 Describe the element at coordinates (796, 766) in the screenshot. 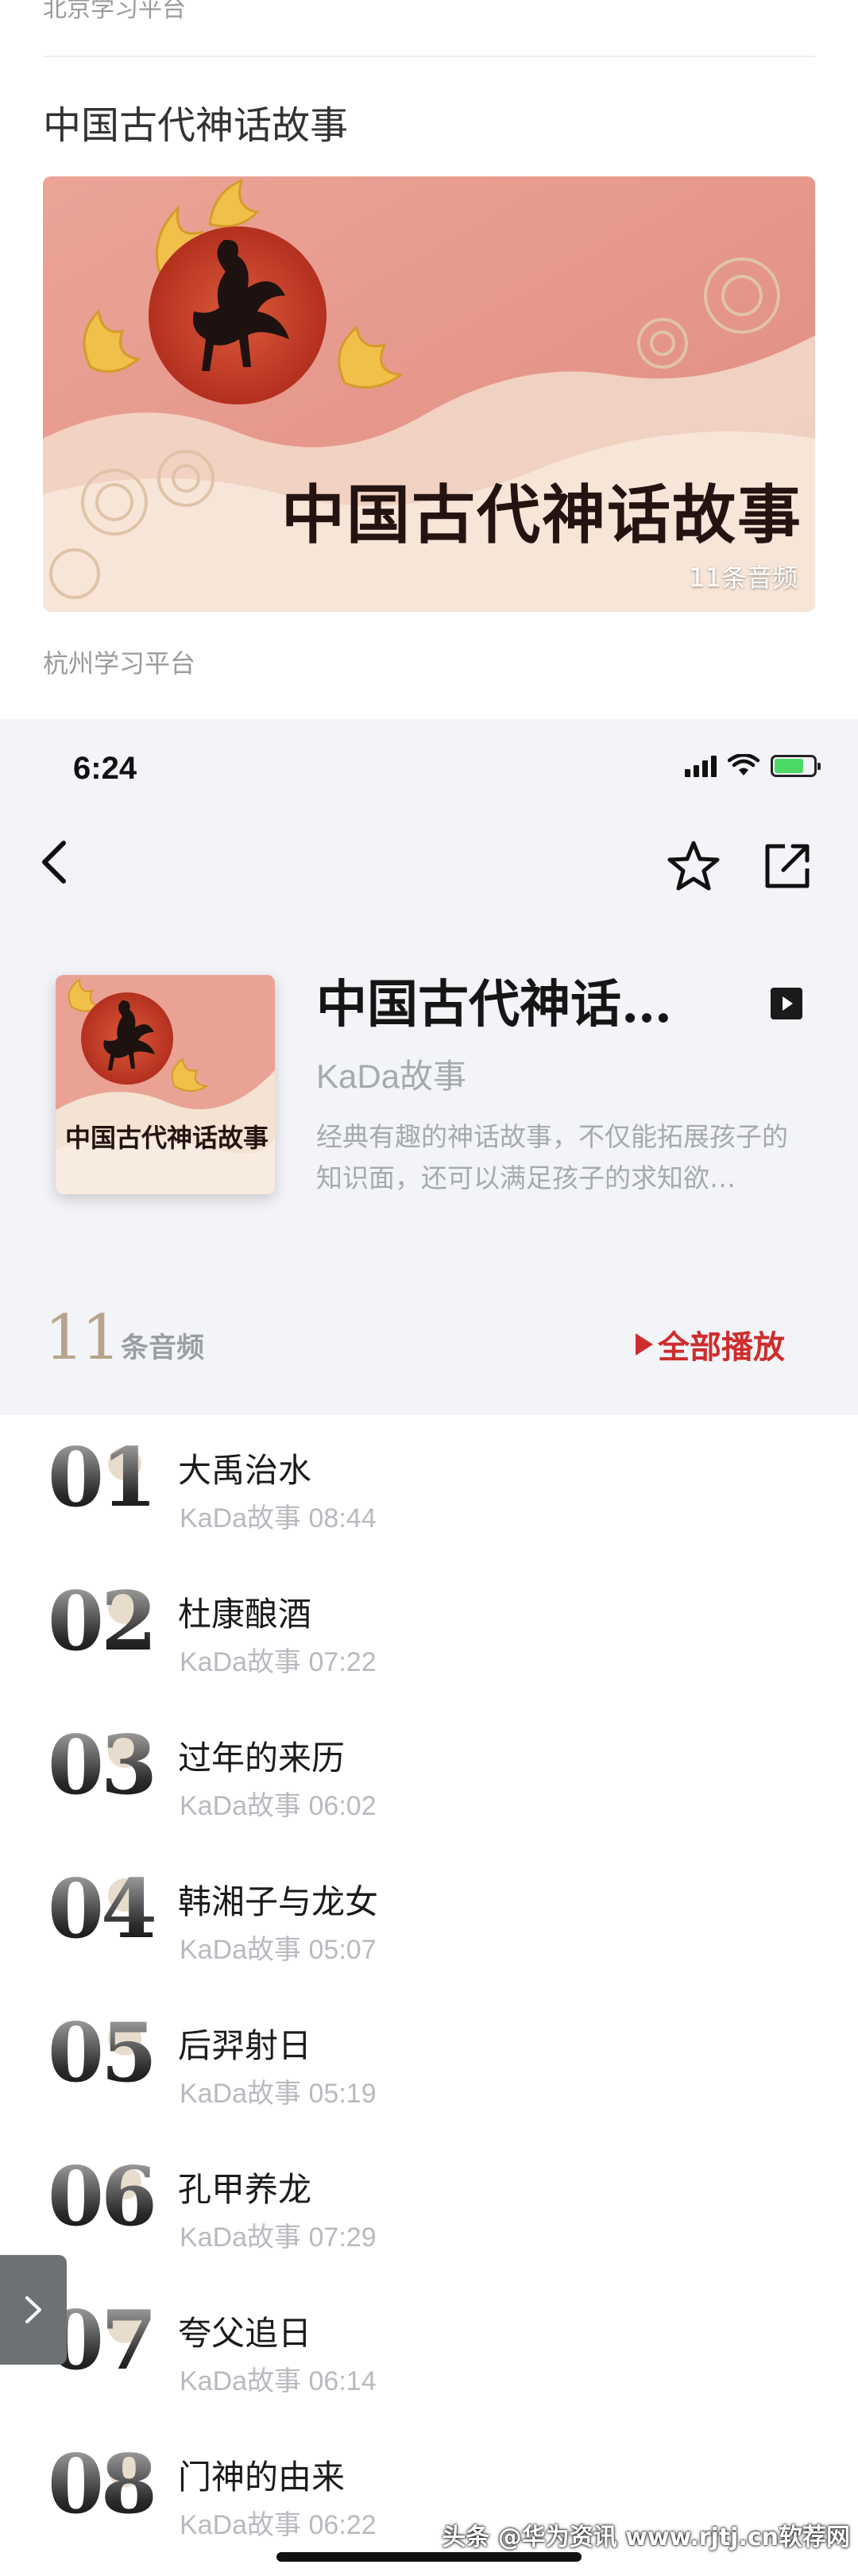

I see `battery-icon` at that location.